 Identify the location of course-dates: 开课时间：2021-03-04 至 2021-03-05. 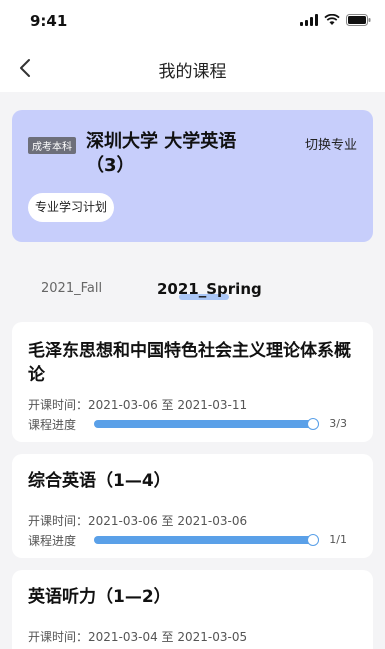
(138, 637).